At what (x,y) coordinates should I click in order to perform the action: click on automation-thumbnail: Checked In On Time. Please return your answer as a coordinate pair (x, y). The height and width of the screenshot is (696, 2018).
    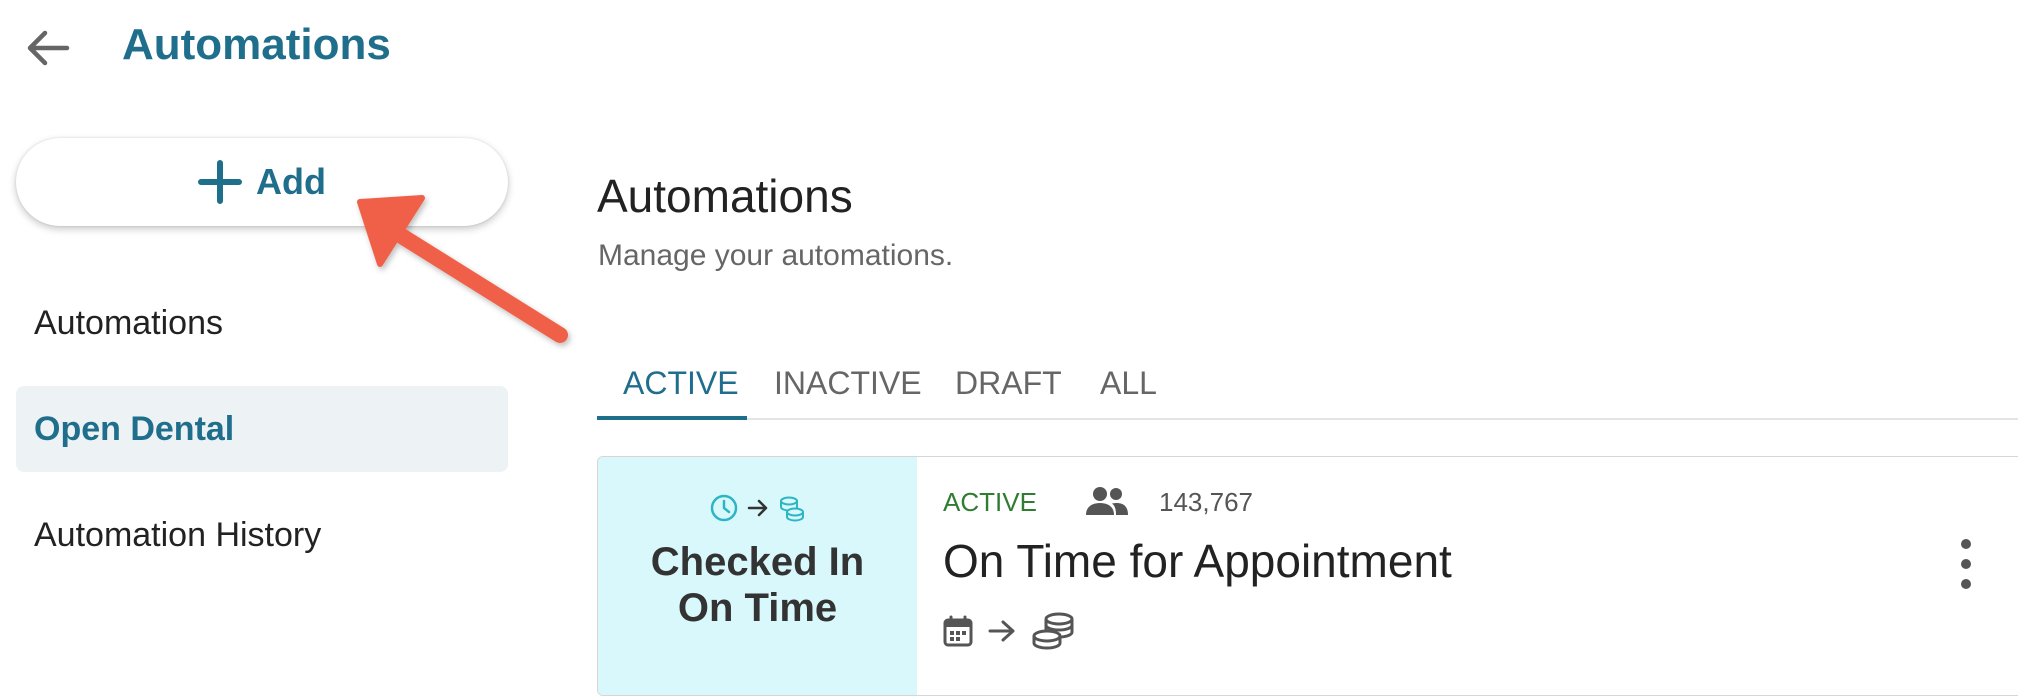
    Looking at the image, I should click on (757, 576).